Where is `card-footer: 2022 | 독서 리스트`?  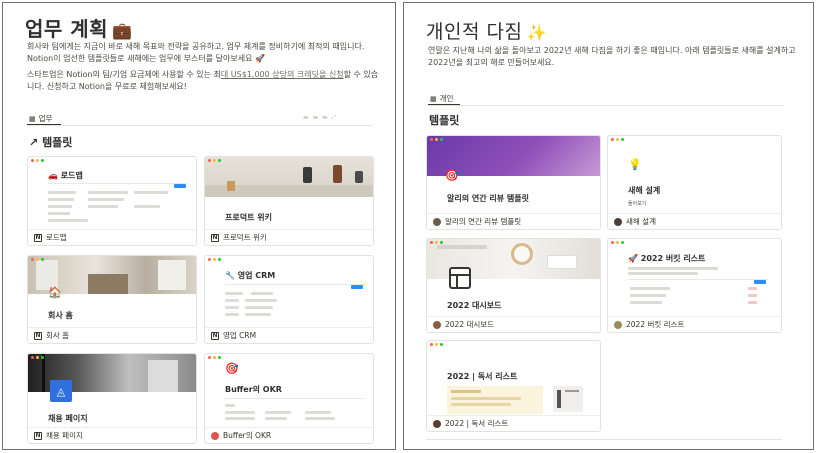
card-footer: 2022 | 독서 리스트 is located at coordinates (513, 423).